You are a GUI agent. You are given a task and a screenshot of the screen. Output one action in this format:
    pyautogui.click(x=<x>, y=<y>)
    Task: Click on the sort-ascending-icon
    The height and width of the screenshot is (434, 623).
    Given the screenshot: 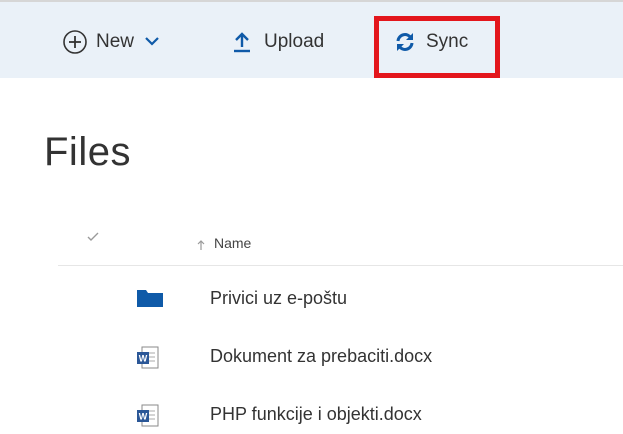 What is the action you would take?
    pyautogui.click(x=201, y=247)
    